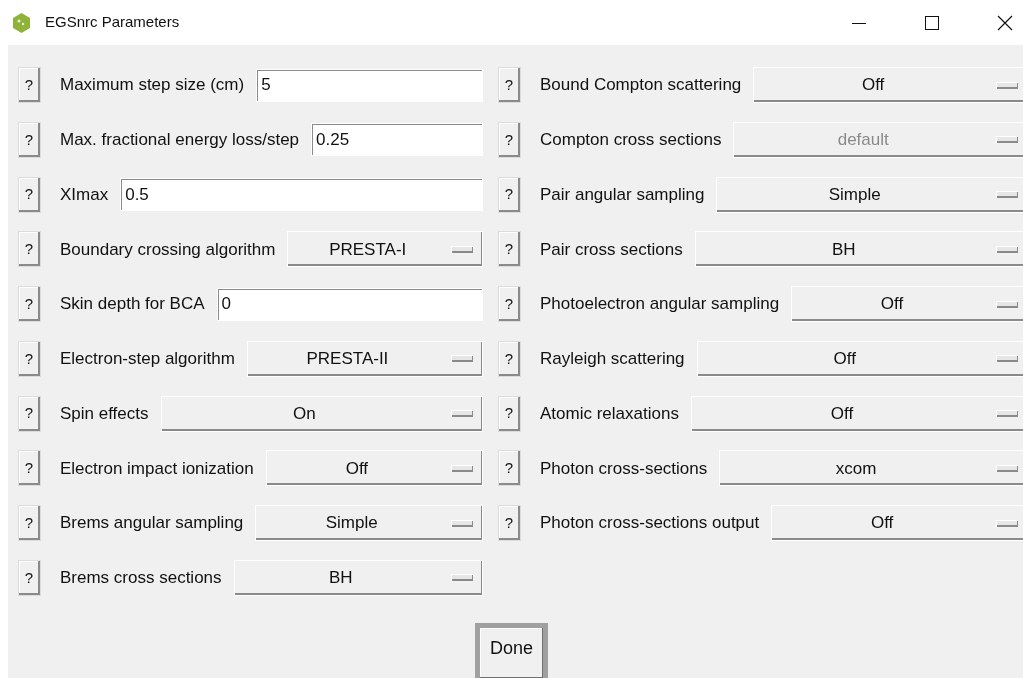 The image size is (1023, 678). What do you see at coordinates (152, 85) in the screenshot?
I see `field-label: Maximum step size (cm)` at bounding box center [152, 85].